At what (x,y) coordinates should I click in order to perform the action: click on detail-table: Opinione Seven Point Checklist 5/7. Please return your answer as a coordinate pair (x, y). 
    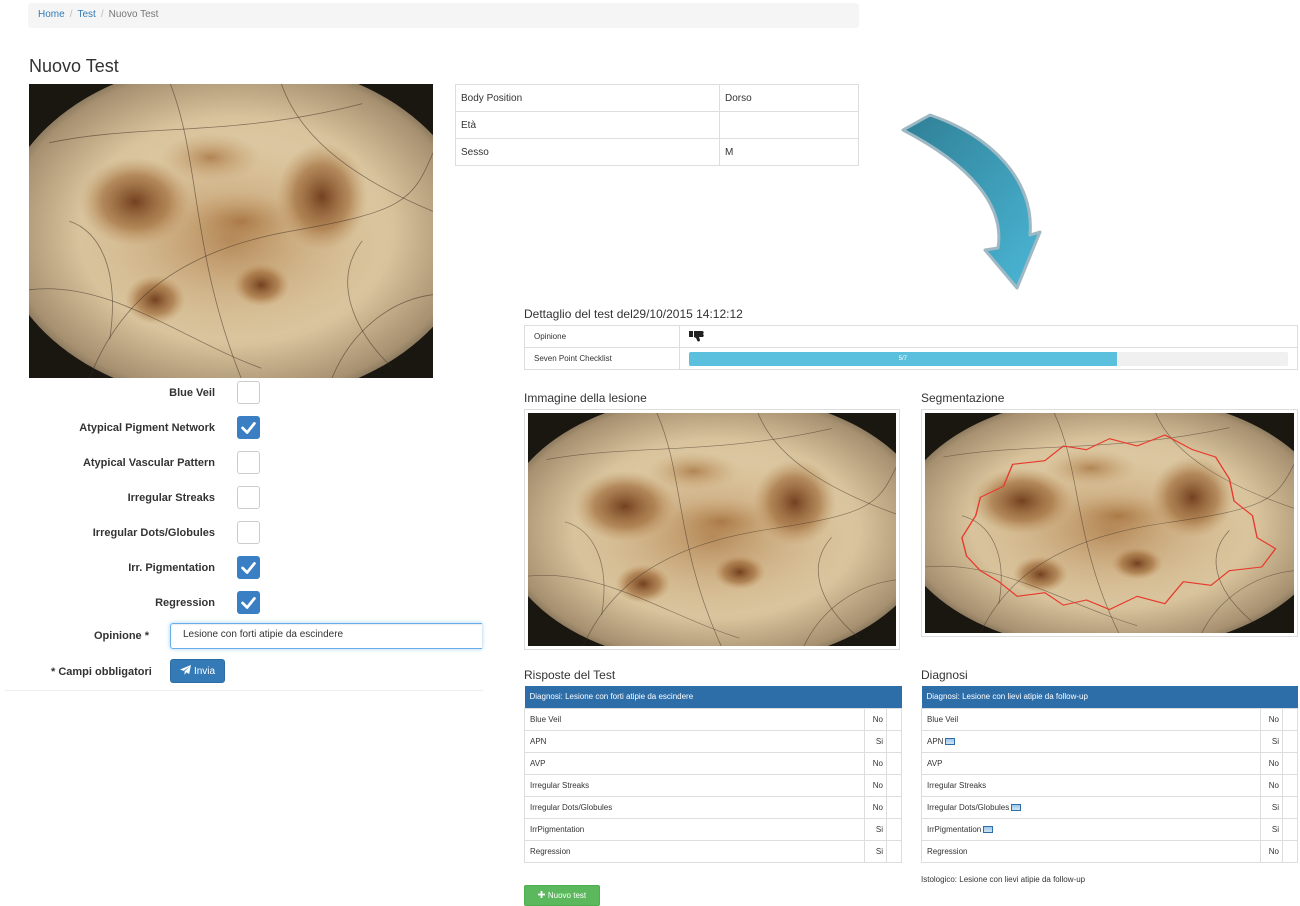
    Looking at the image, I should click on (911, 347).